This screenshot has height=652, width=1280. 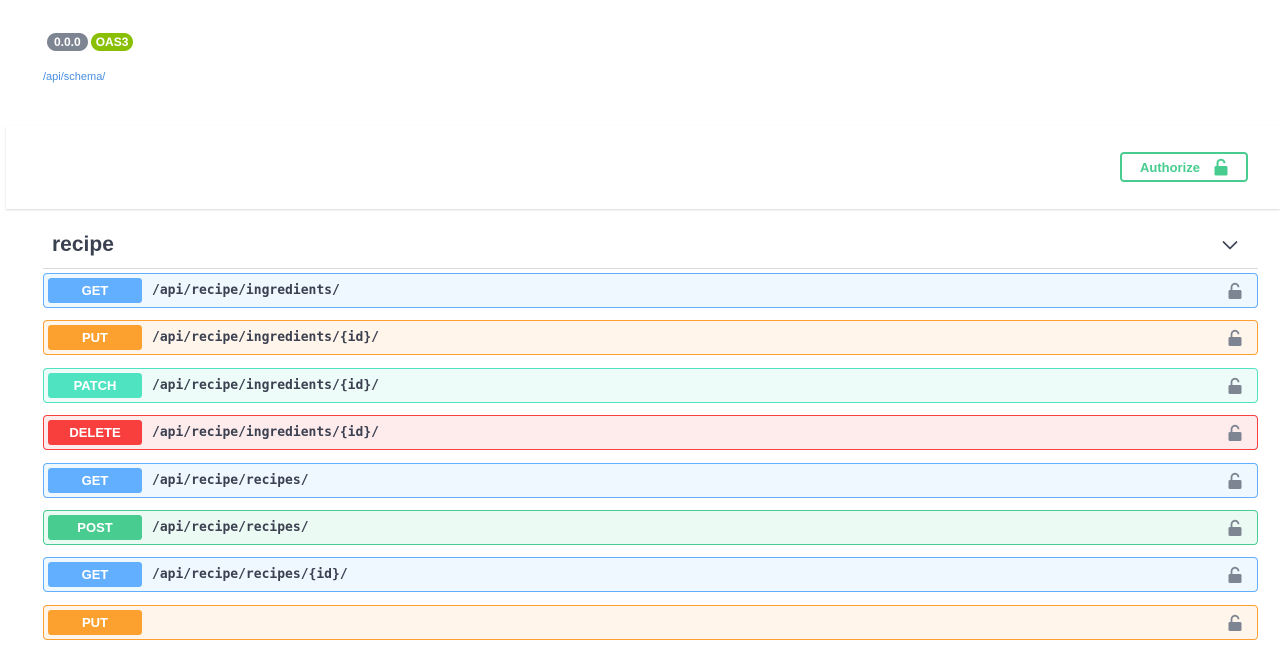 I want to click on method-badge: POST, so click(x=95, y=527).